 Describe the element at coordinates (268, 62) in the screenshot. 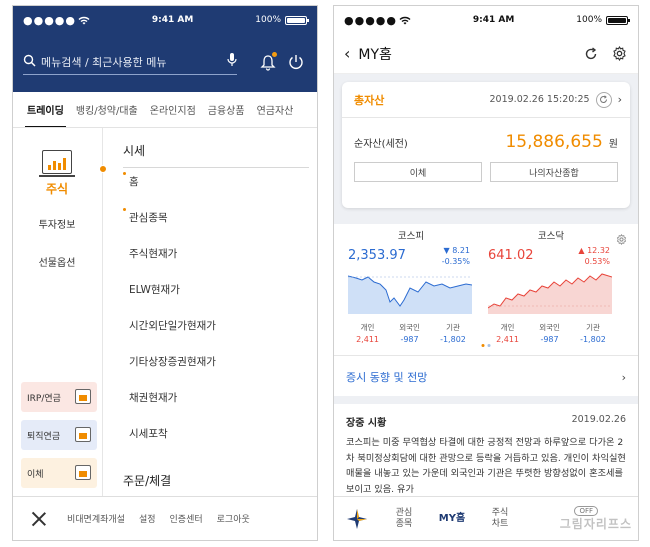

I see `notification-button` at that location.